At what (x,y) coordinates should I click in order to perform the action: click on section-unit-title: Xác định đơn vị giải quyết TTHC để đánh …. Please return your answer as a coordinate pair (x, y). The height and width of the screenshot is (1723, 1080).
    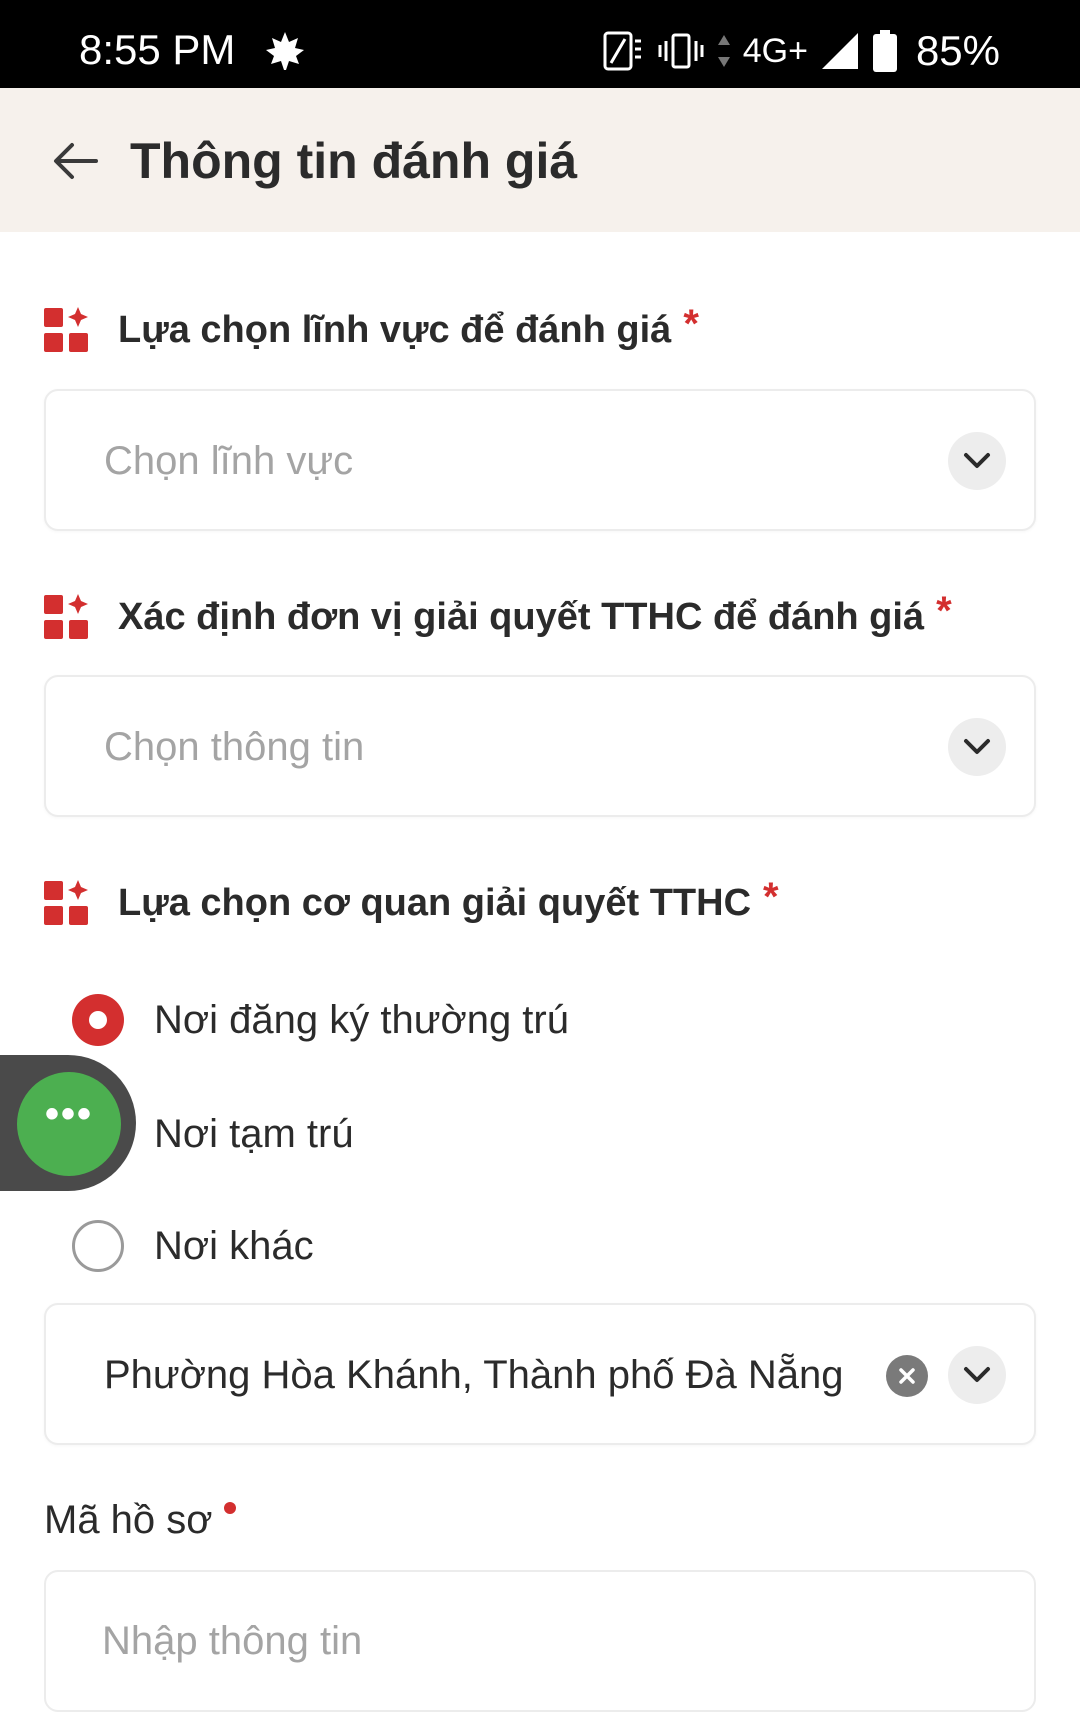
    Looking at the image, I should click on (521, 616).